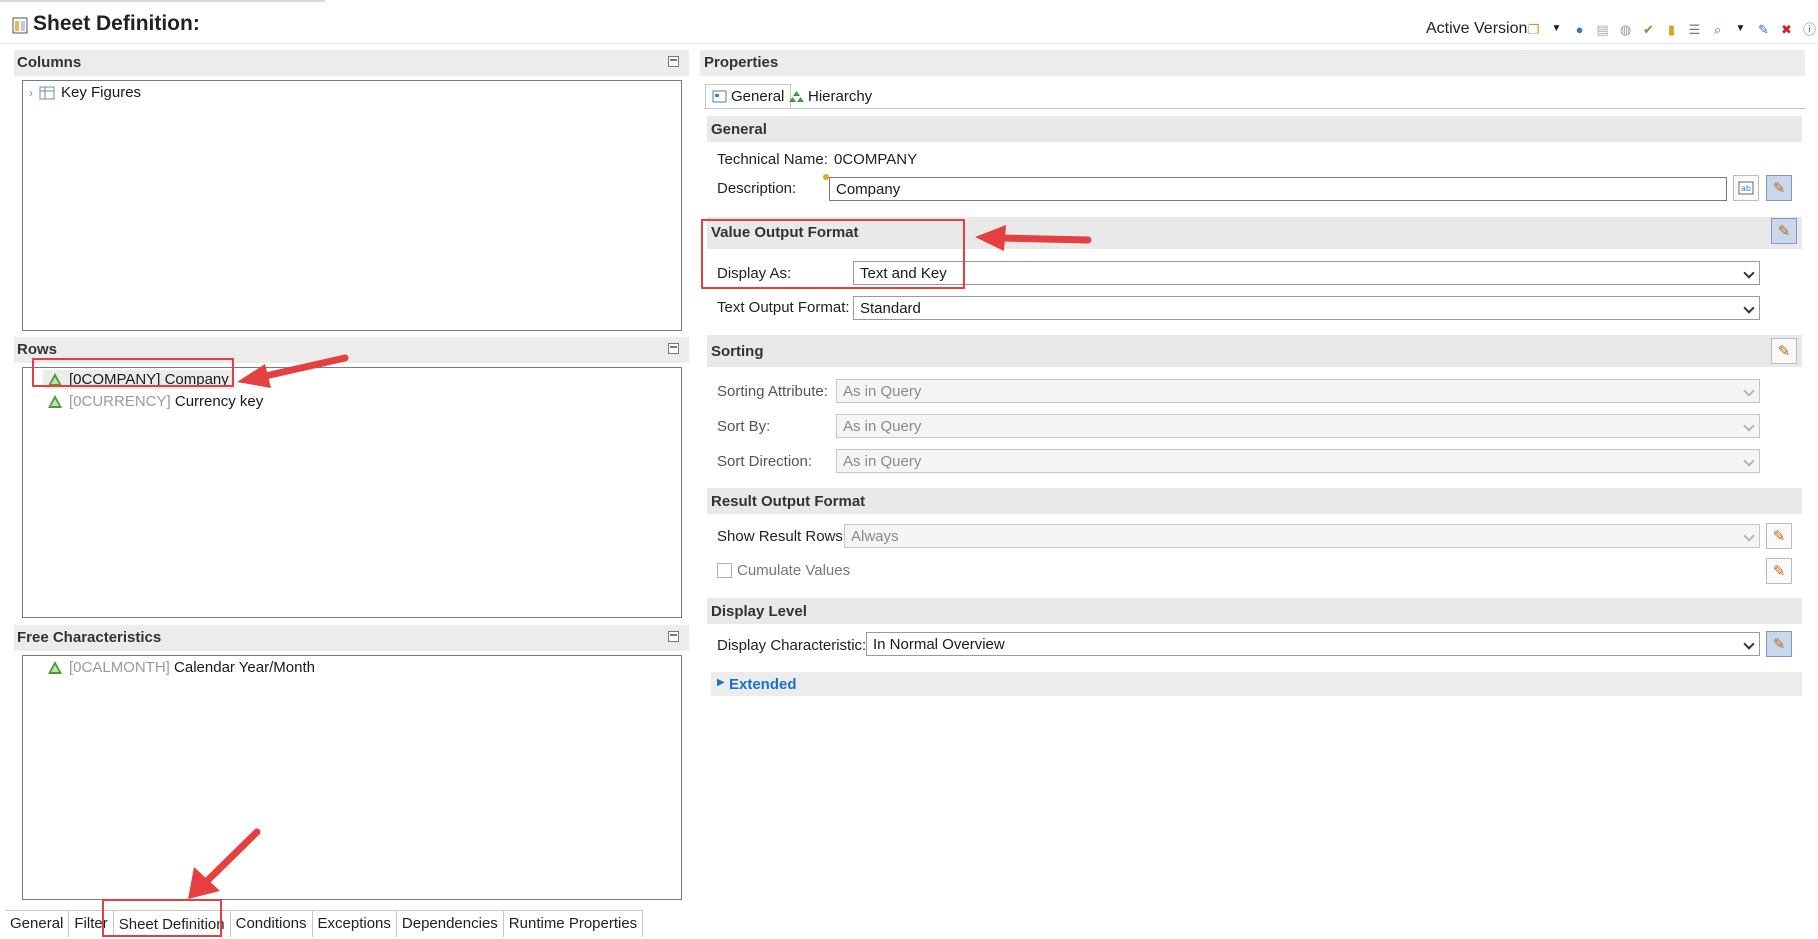 This screenshot has height=939, width=1818. What do you see at coordinates (721, 682) in the screenshot?
I see `expand-chevron-icon: ▶` at bounding box center [721, 682].